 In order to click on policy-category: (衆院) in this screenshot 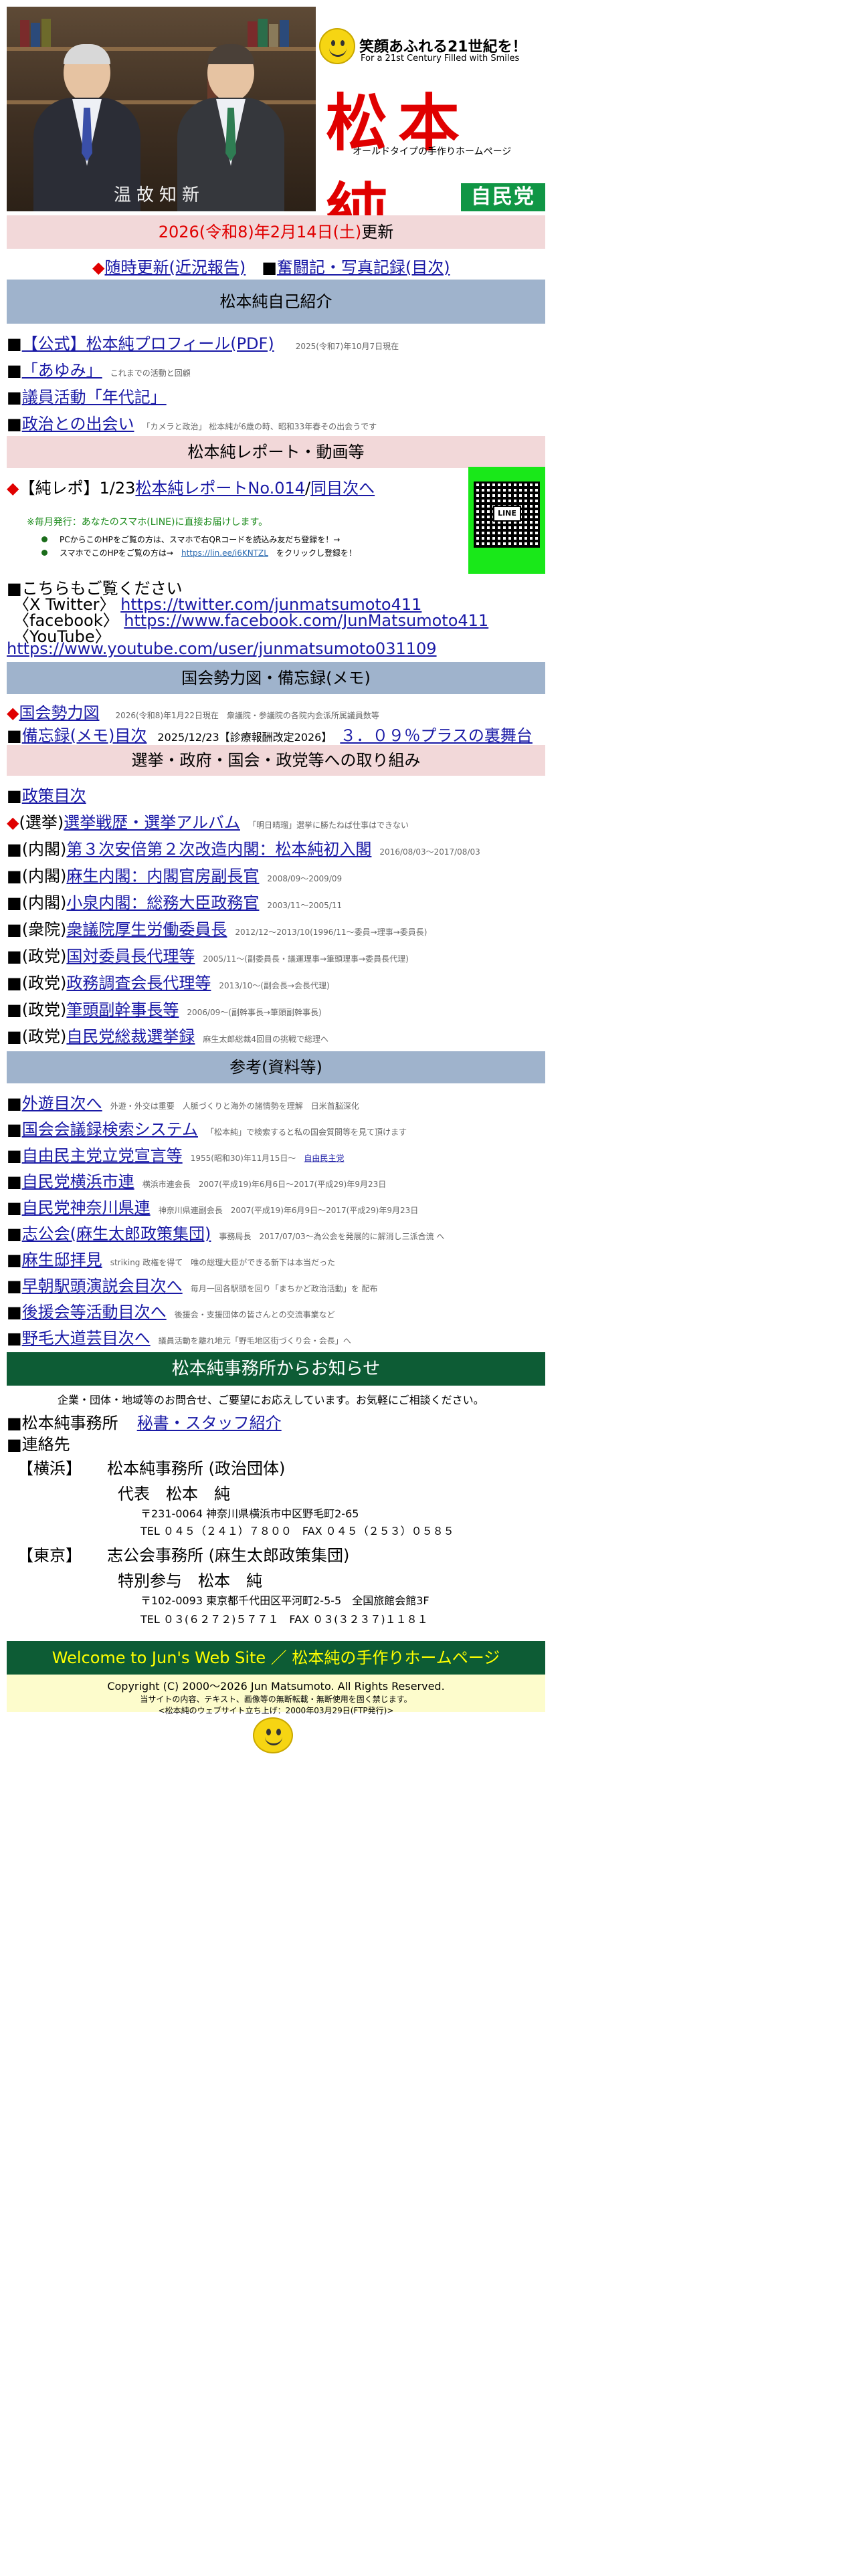, I will do `click(44, 929)`.